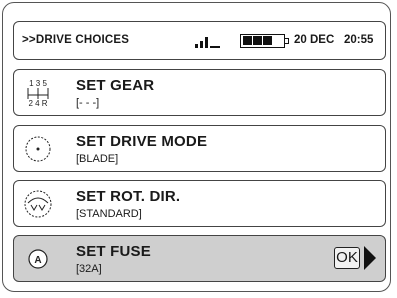  I want to click on gearshift-icon: 1 3 5 2 4 R, so click(38, 93).